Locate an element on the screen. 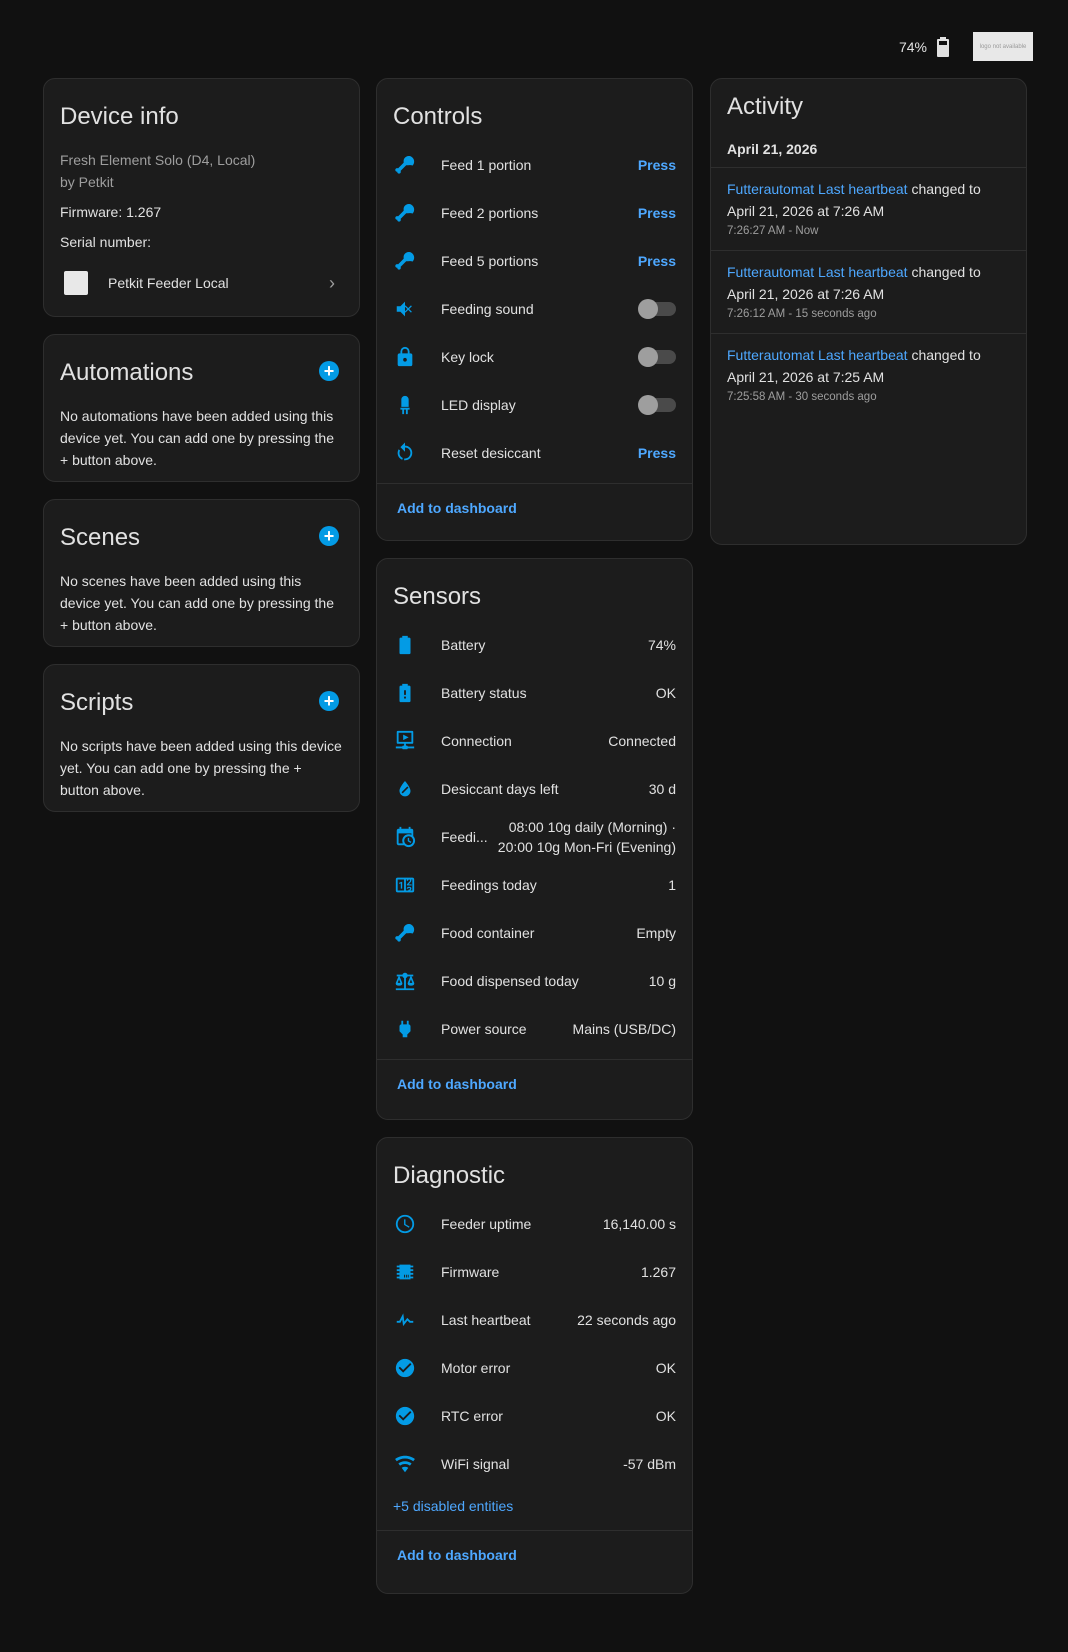 This screenshot has width=1068, height=1652. control-name: Feed 5 portions is located at coordinates (490, 261).